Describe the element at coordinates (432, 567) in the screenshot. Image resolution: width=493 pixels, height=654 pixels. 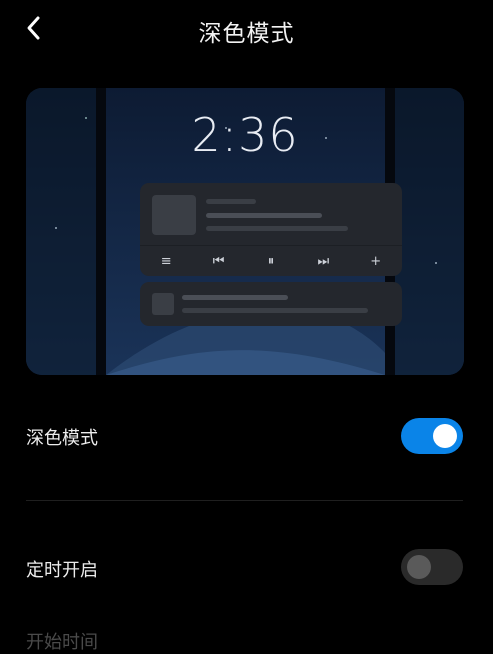
I see `scheduled-toggle` at that location.